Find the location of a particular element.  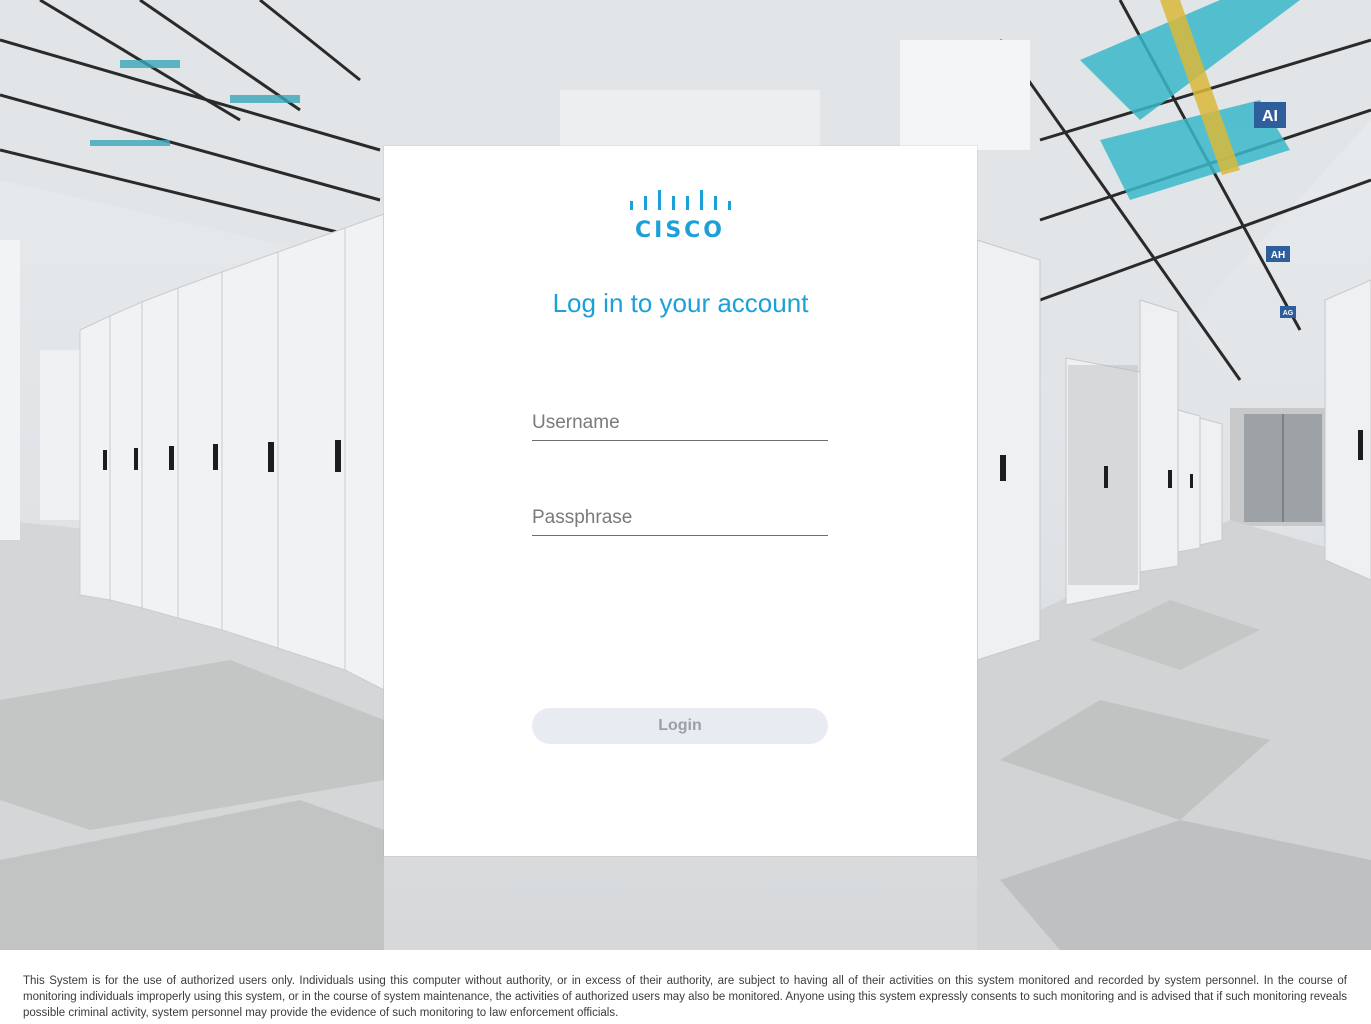

cisco-logo: CISCO is located at coordinates (680, 216).